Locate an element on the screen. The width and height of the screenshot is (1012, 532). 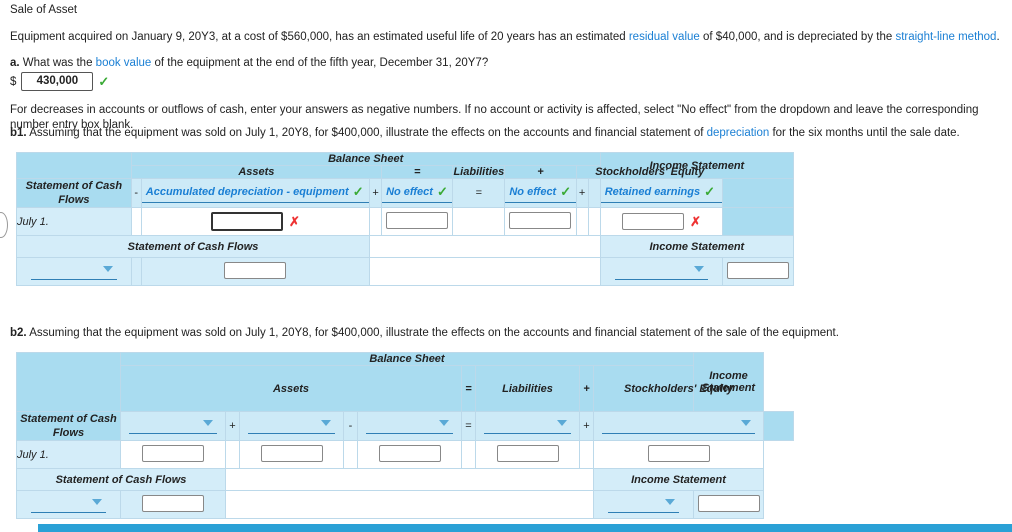
b1-footer-is-dropdown-cell is located at coordinates (661, 271).